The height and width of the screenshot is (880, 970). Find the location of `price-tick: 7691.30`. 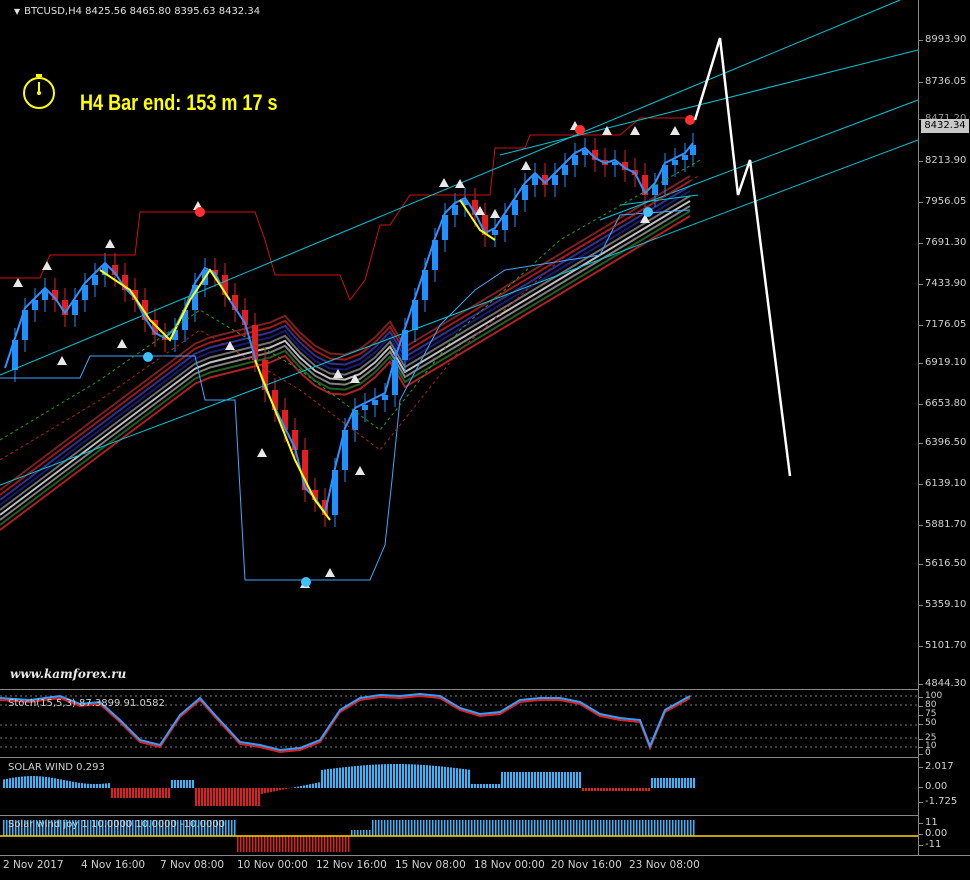

price-tick: 7691.30 is located at coordinates (945, 242).